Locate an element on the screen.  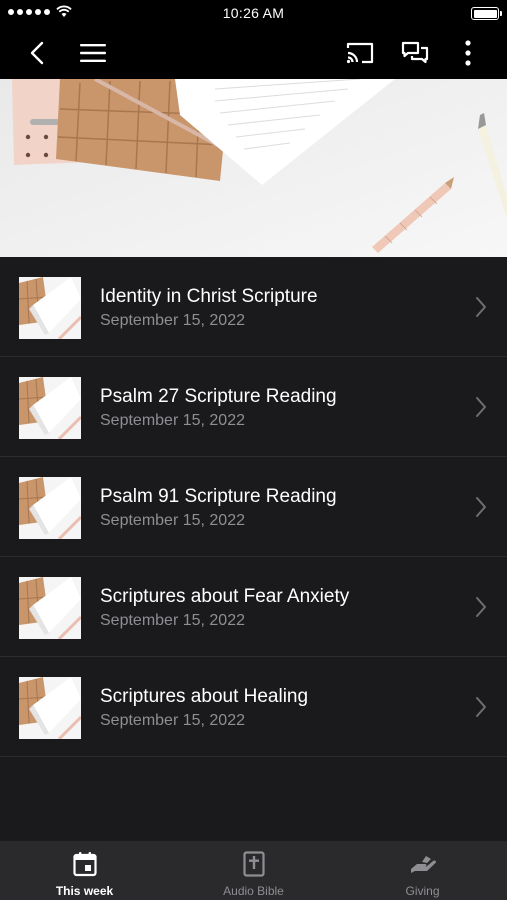
battery-icon is located at coordinates (486, 13).